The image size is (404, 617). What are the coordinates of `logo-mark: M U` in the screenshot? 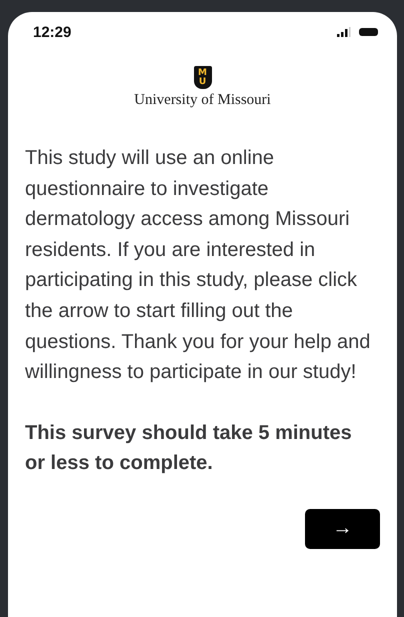 It's located at (203, 77).